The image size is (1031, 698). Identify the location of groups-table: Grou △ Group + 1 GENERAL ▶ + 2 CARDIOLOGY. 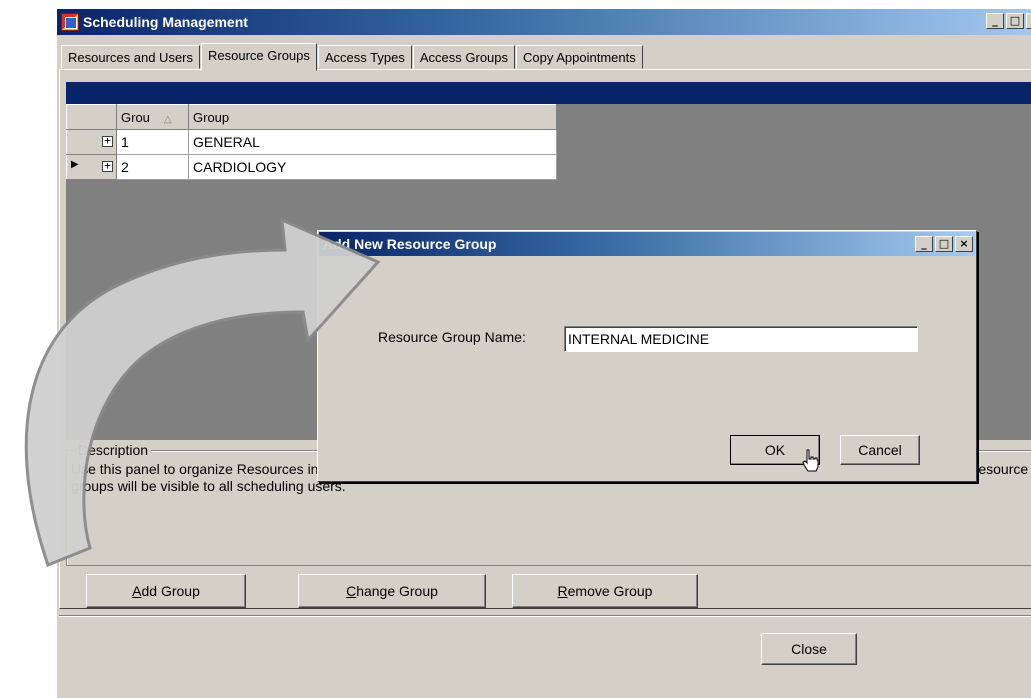
(311, 142).